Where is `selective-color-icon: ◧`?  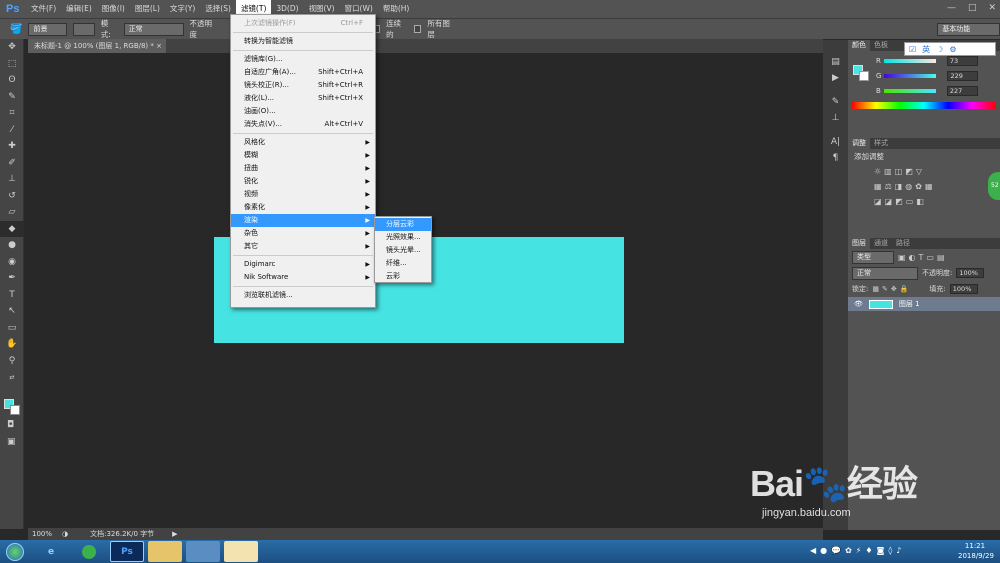
selective-color-icon: ◧ is located at coordinates (920, 201).